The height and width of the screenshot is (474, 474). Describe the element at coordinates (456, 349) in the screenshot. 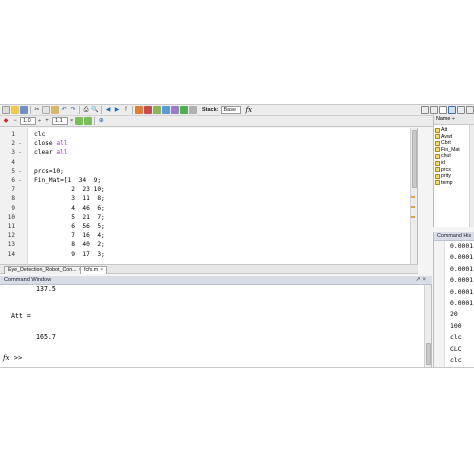

I see `history-item: CLC` at that location.